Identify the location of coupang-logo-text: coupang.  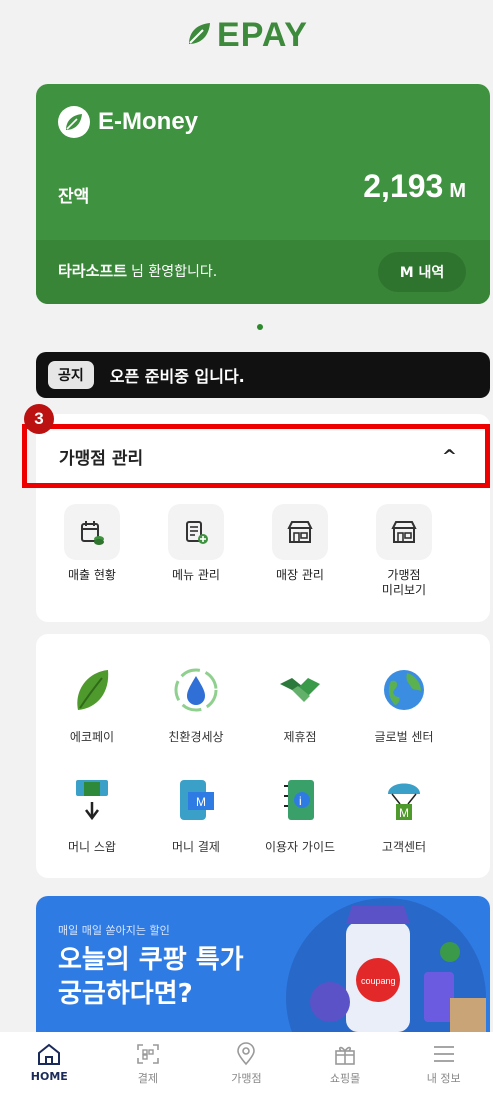
(378, 981).